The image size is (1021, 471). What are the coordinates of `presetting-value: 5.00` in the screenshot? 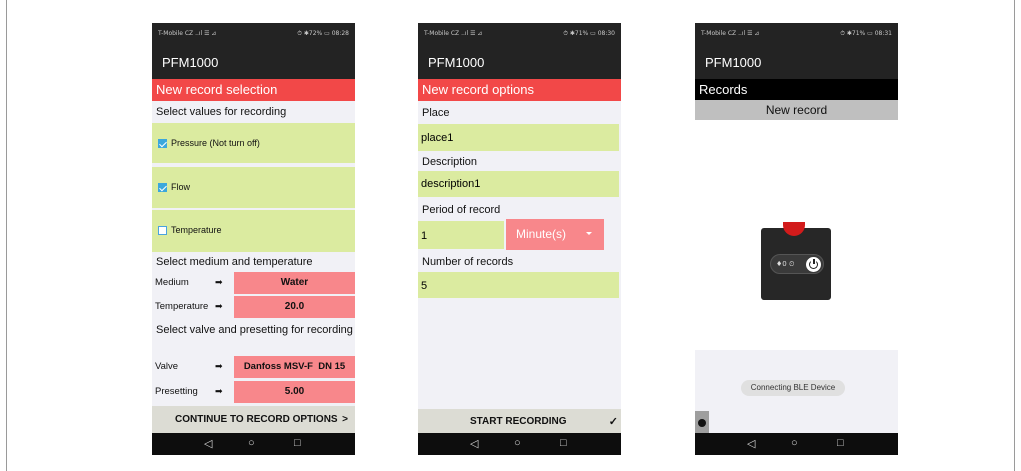 It's located at (294, 392).